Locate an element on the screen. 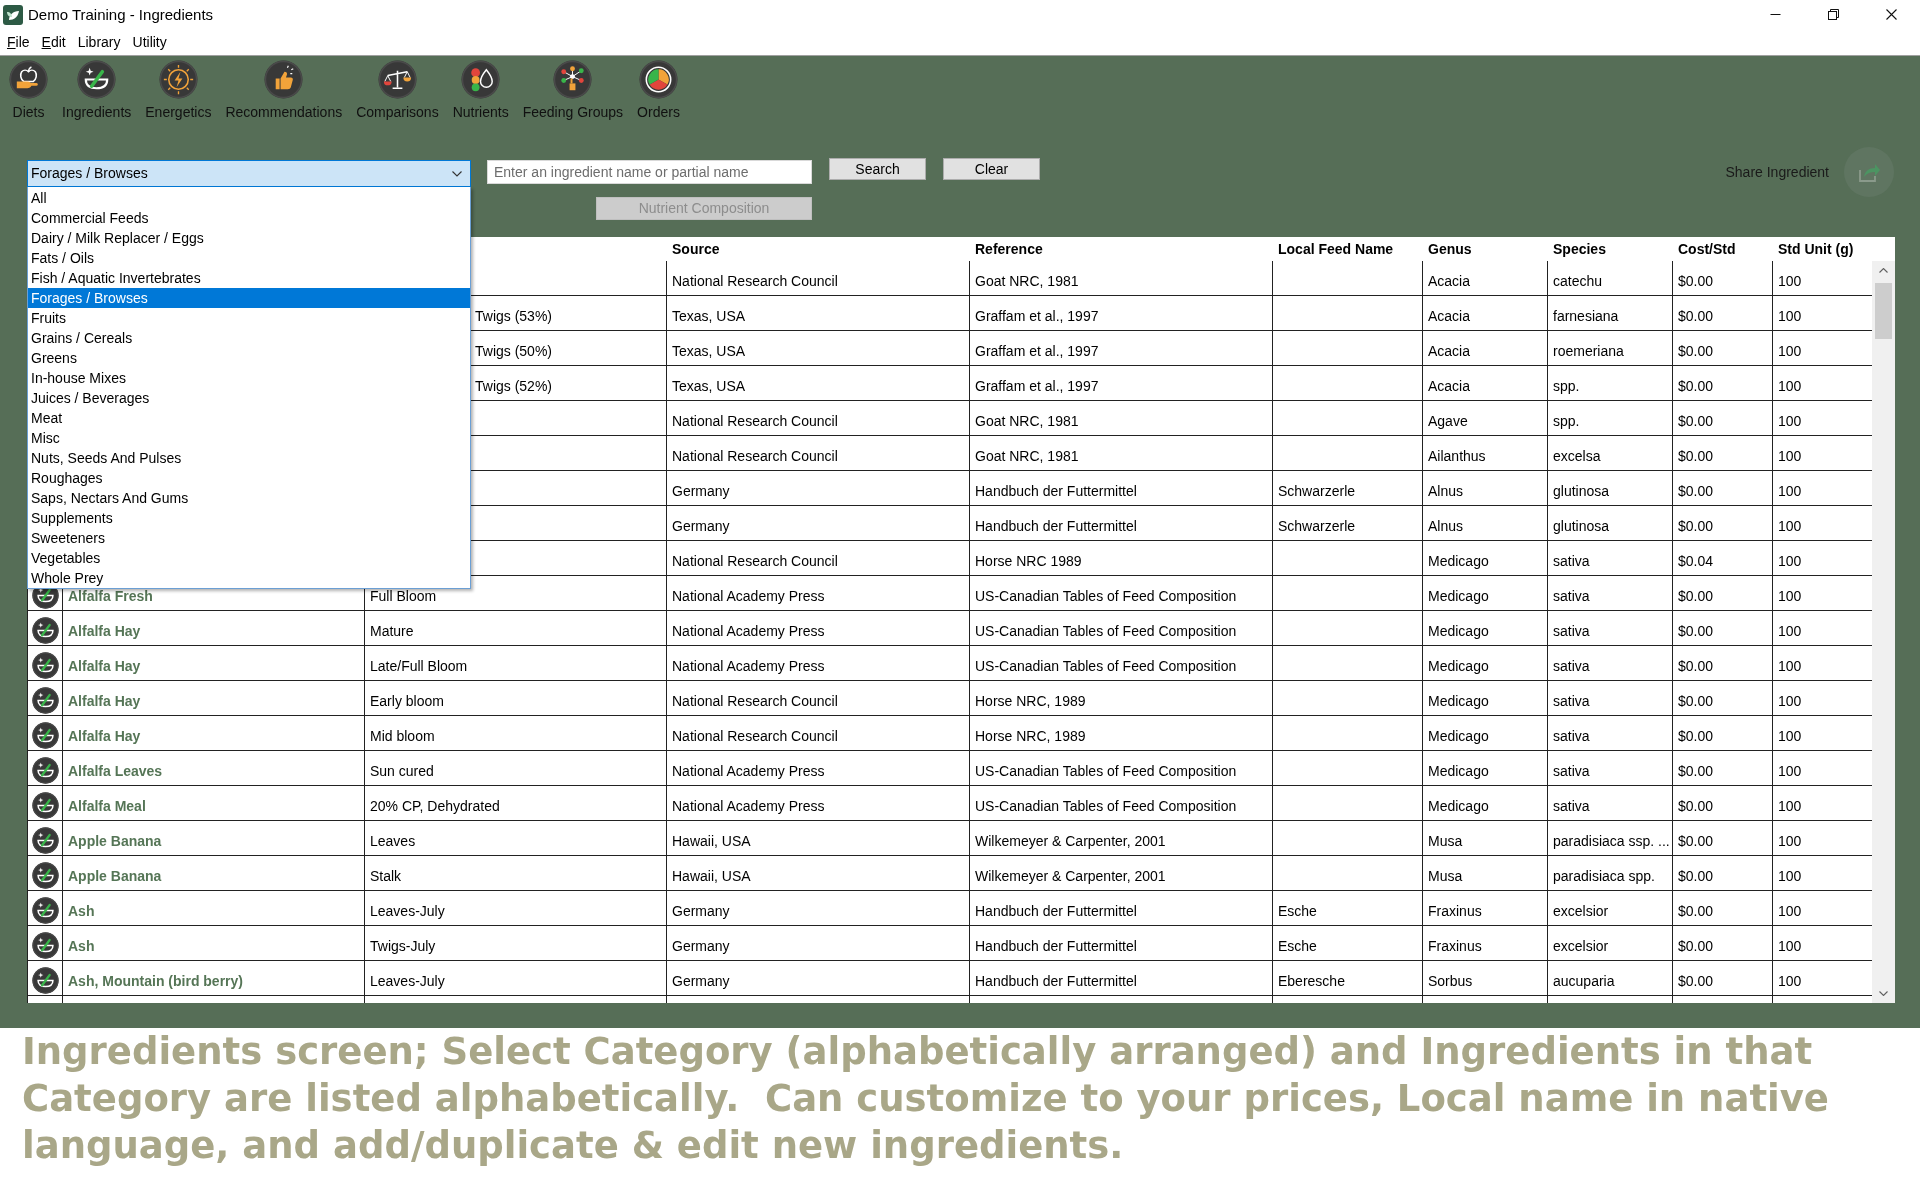  column-header: Species is located at coordinates (1579, 249).